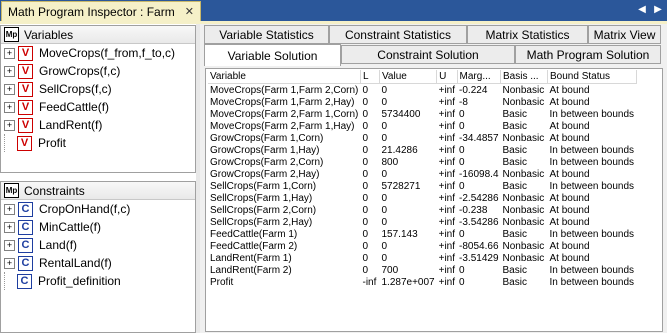 Image resolution: width=667 pixels, height=333 pixels. Describe the element at coordinates (58, 245) in the screenshot. I see `constraint-label: Land(f)` at that location.